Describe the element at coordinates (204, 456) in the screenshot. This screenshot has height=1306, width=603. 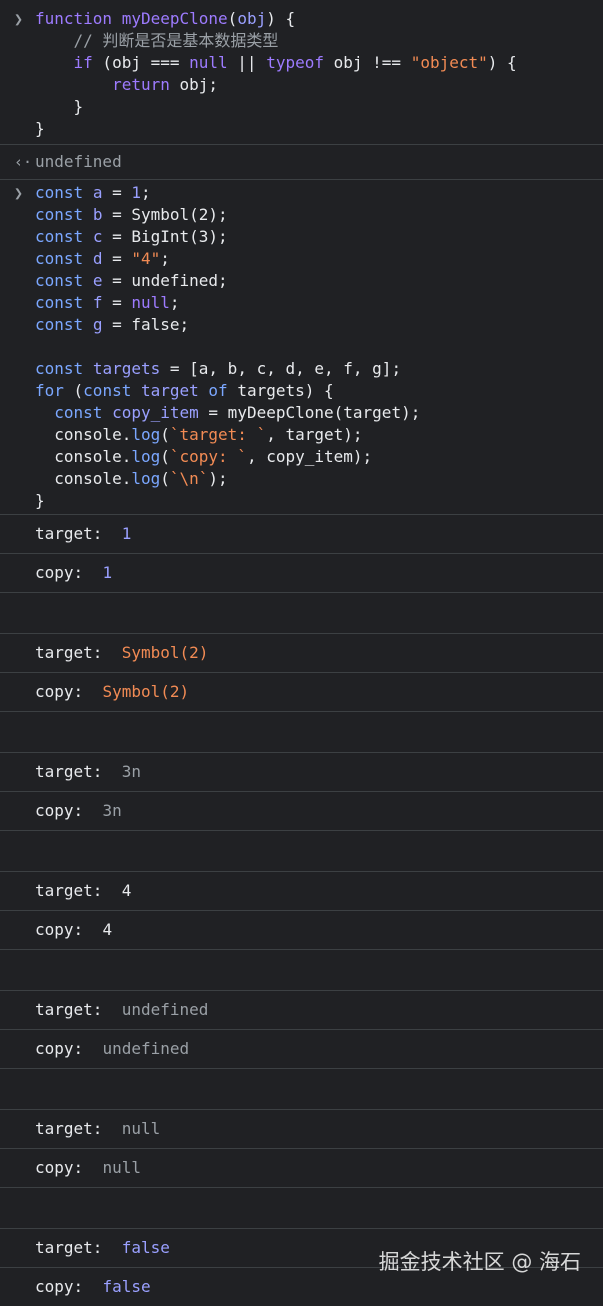
I see `code-line: console.log(`copy: `, copy_item);` at that location.